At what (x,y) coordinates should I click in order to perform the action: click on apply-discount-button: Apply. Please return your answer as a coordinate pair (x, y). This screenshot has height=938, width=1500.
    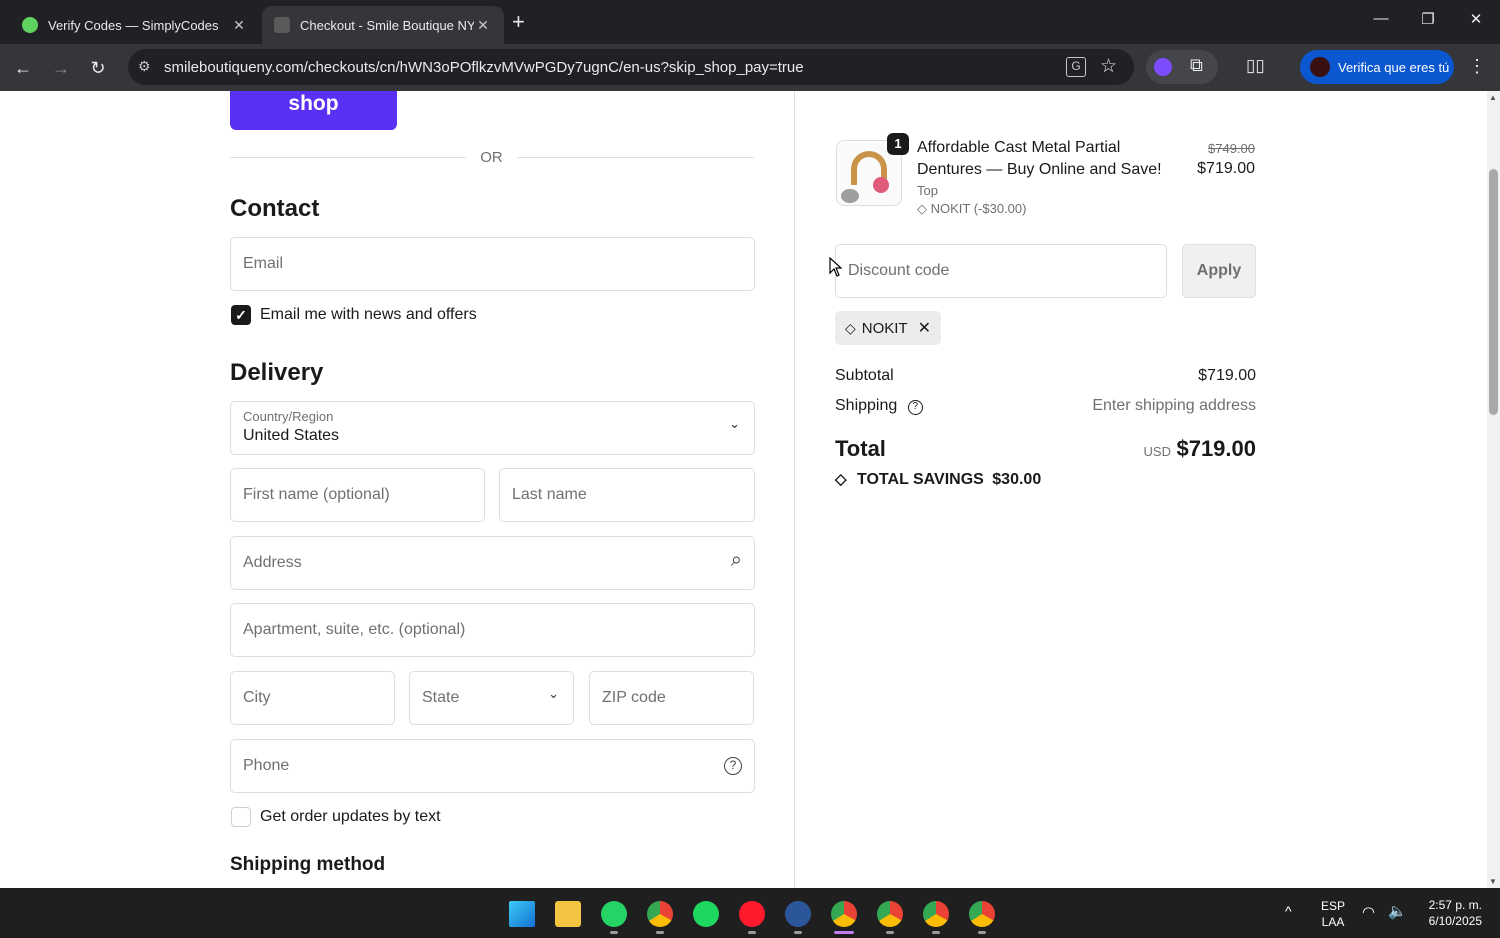
    Looking at the image, I should click on (1219, 271).